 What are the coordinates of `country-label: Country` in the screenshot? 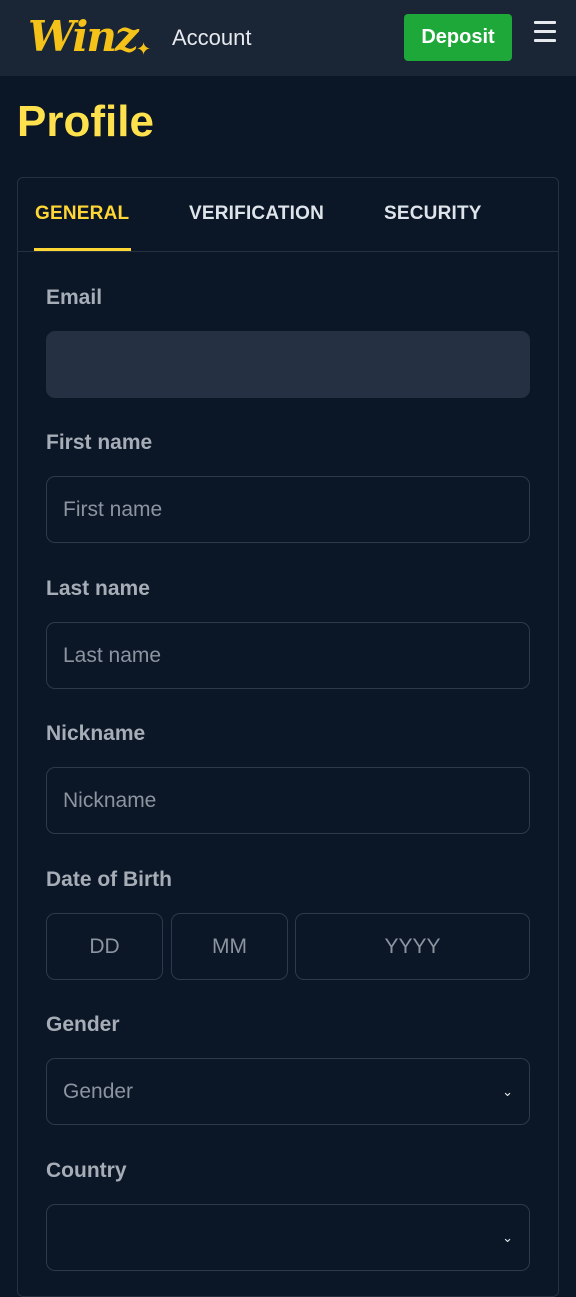 It's located at (86, 1170).